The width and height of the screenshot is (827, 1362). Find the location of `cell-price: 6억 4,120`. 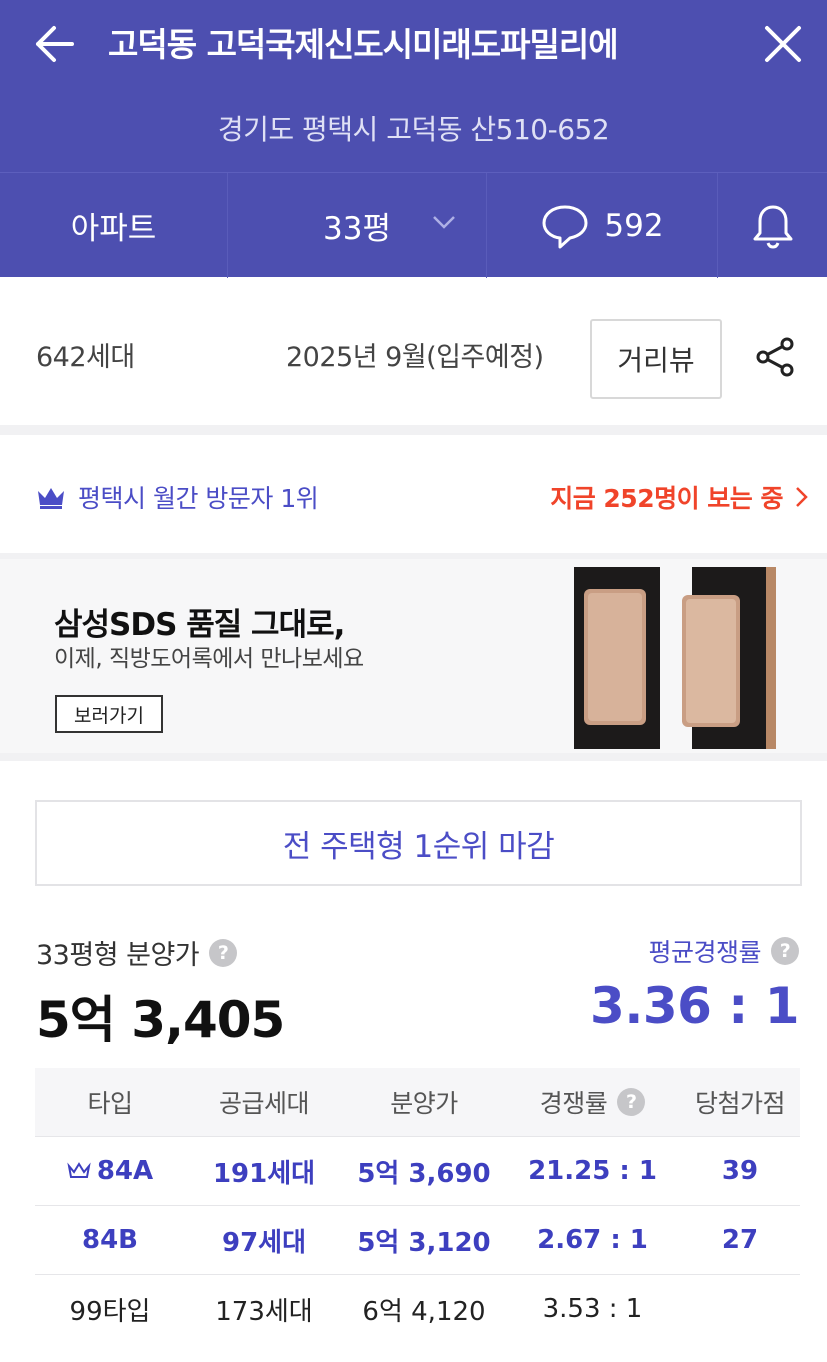

cell-price: 6억 4,120 is located at coordinates (424, 1311).